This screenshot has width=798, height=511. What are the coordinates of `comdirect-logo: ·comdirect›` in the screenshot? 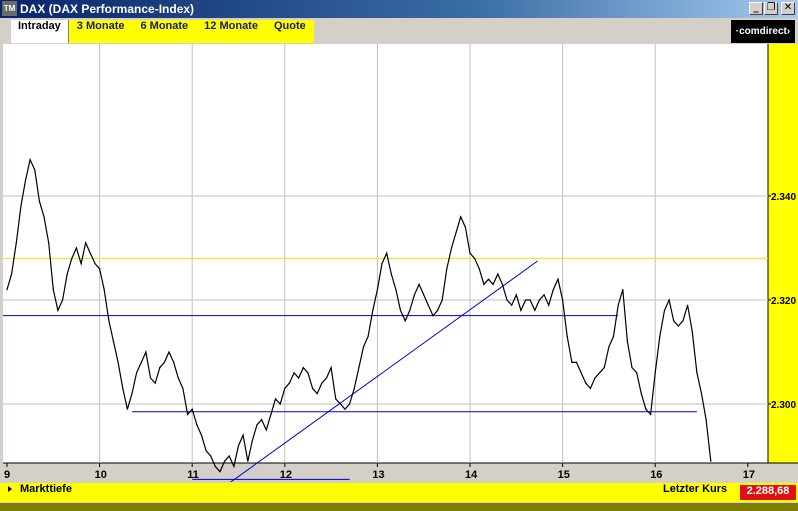 It's located at (763, 31).